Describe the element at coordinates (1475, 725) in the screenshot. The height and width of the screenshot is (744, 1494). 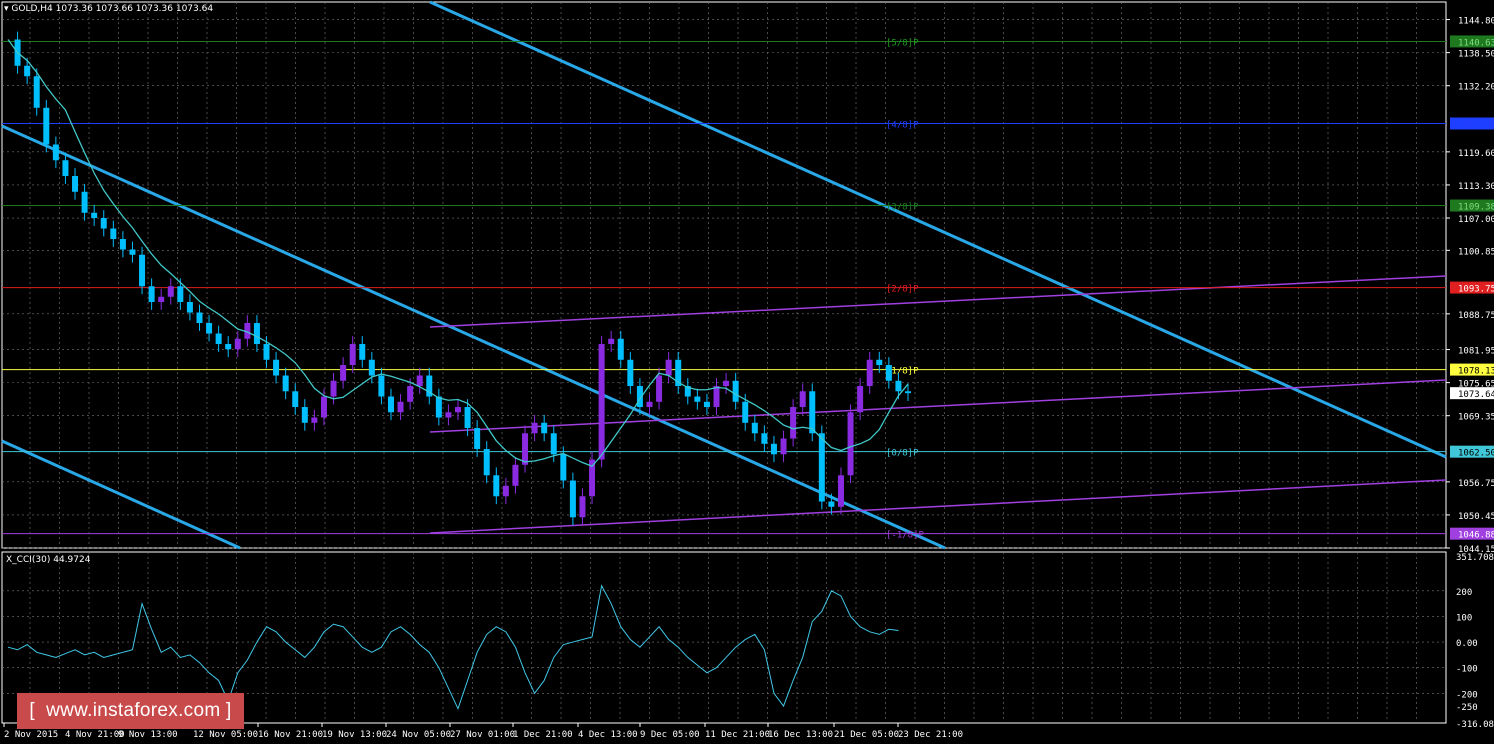
I see `cci-axis-label: -316.0842` at that location.